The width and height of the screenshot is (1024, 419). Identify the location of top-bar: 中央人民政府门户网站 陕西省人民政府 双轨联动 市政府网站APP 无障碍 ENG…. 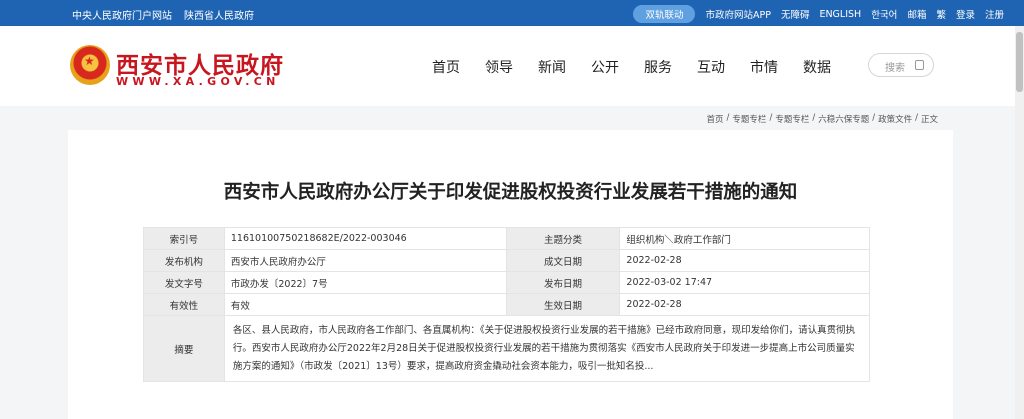
(512, 13).